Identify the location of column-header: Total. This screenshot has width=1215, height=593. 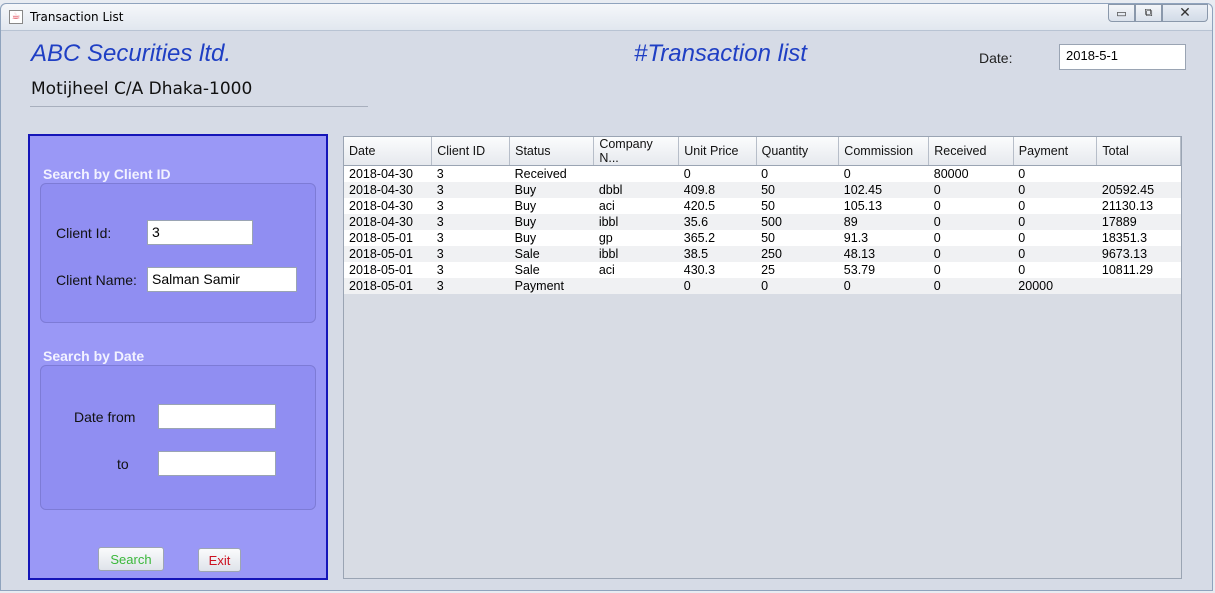
(1138, 151).